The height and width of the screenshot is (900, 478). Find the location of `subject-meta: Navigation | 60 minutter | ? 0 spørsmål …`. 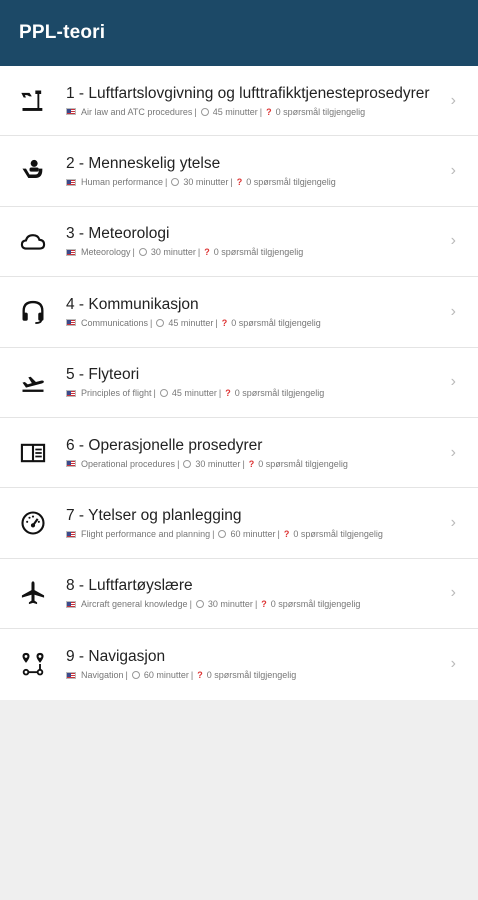

subject-meta: Navigation | 60 minutter | ? 0 spørsmål … is located at coordinates (261, 675).